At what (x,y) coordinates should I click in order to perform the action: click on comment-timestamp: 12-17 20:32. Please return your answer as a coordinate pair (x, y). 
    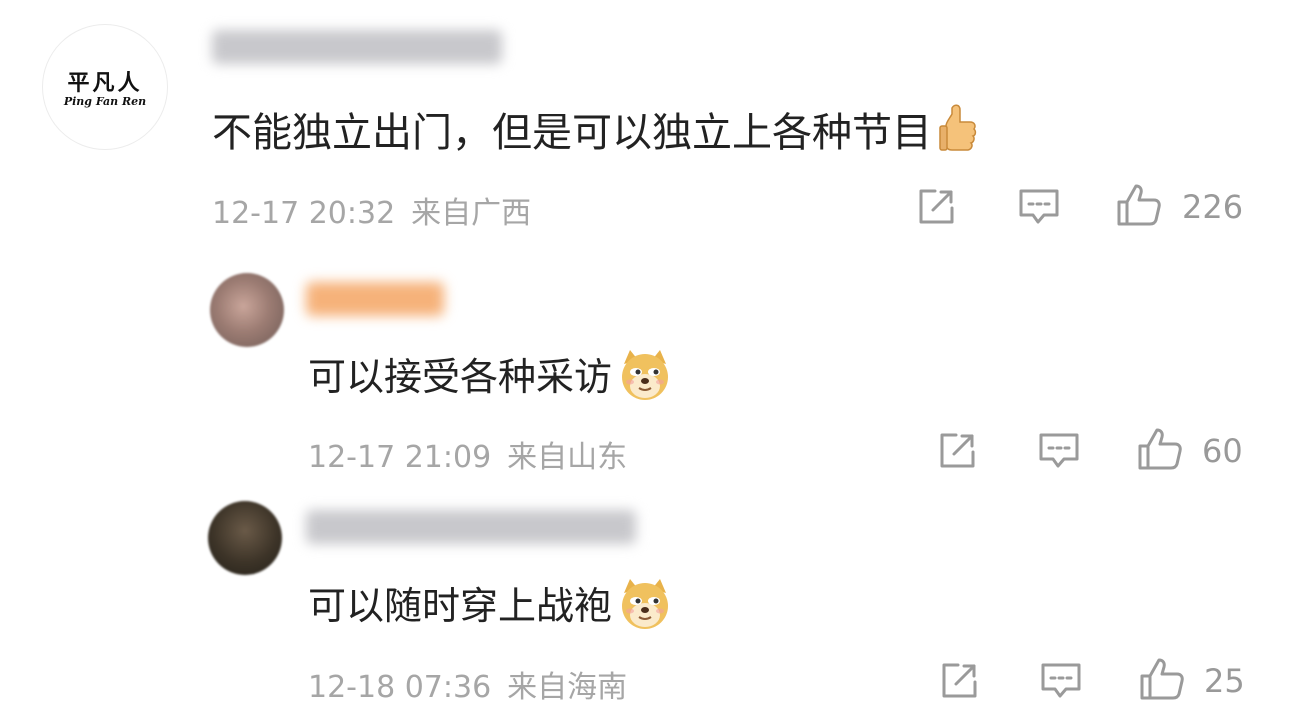
    Looking at the image, I should click on (304, 213).